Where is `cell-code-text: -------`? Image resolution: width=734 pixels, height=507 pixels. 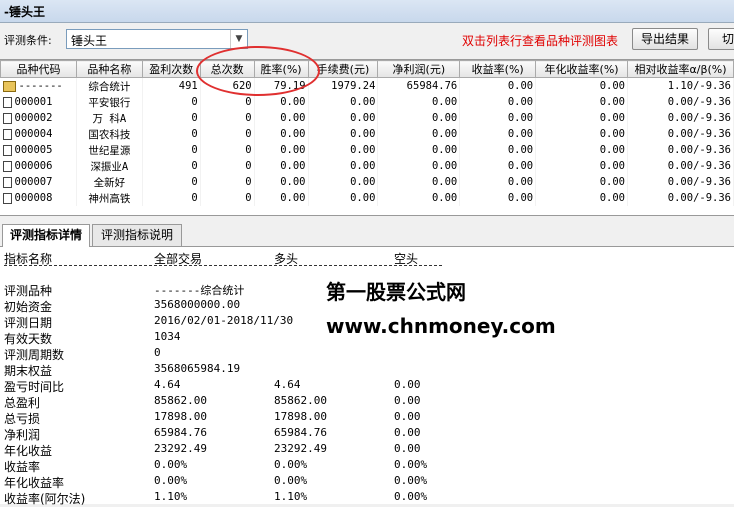
cell-code-text: ------- is located at coordinates (40, 86).